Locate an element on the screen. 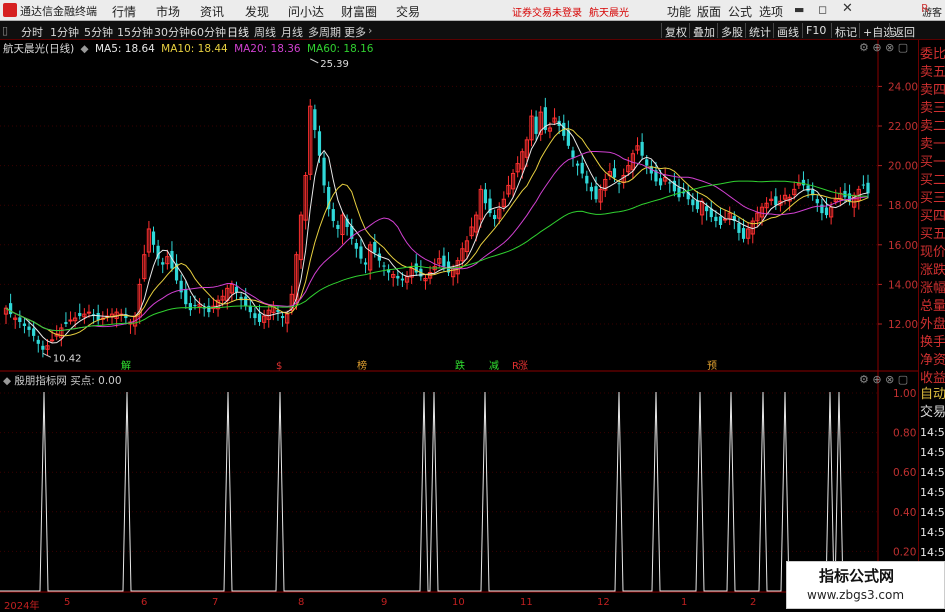  tab-30min: 30分钟 is located at coordinates (172, 32).